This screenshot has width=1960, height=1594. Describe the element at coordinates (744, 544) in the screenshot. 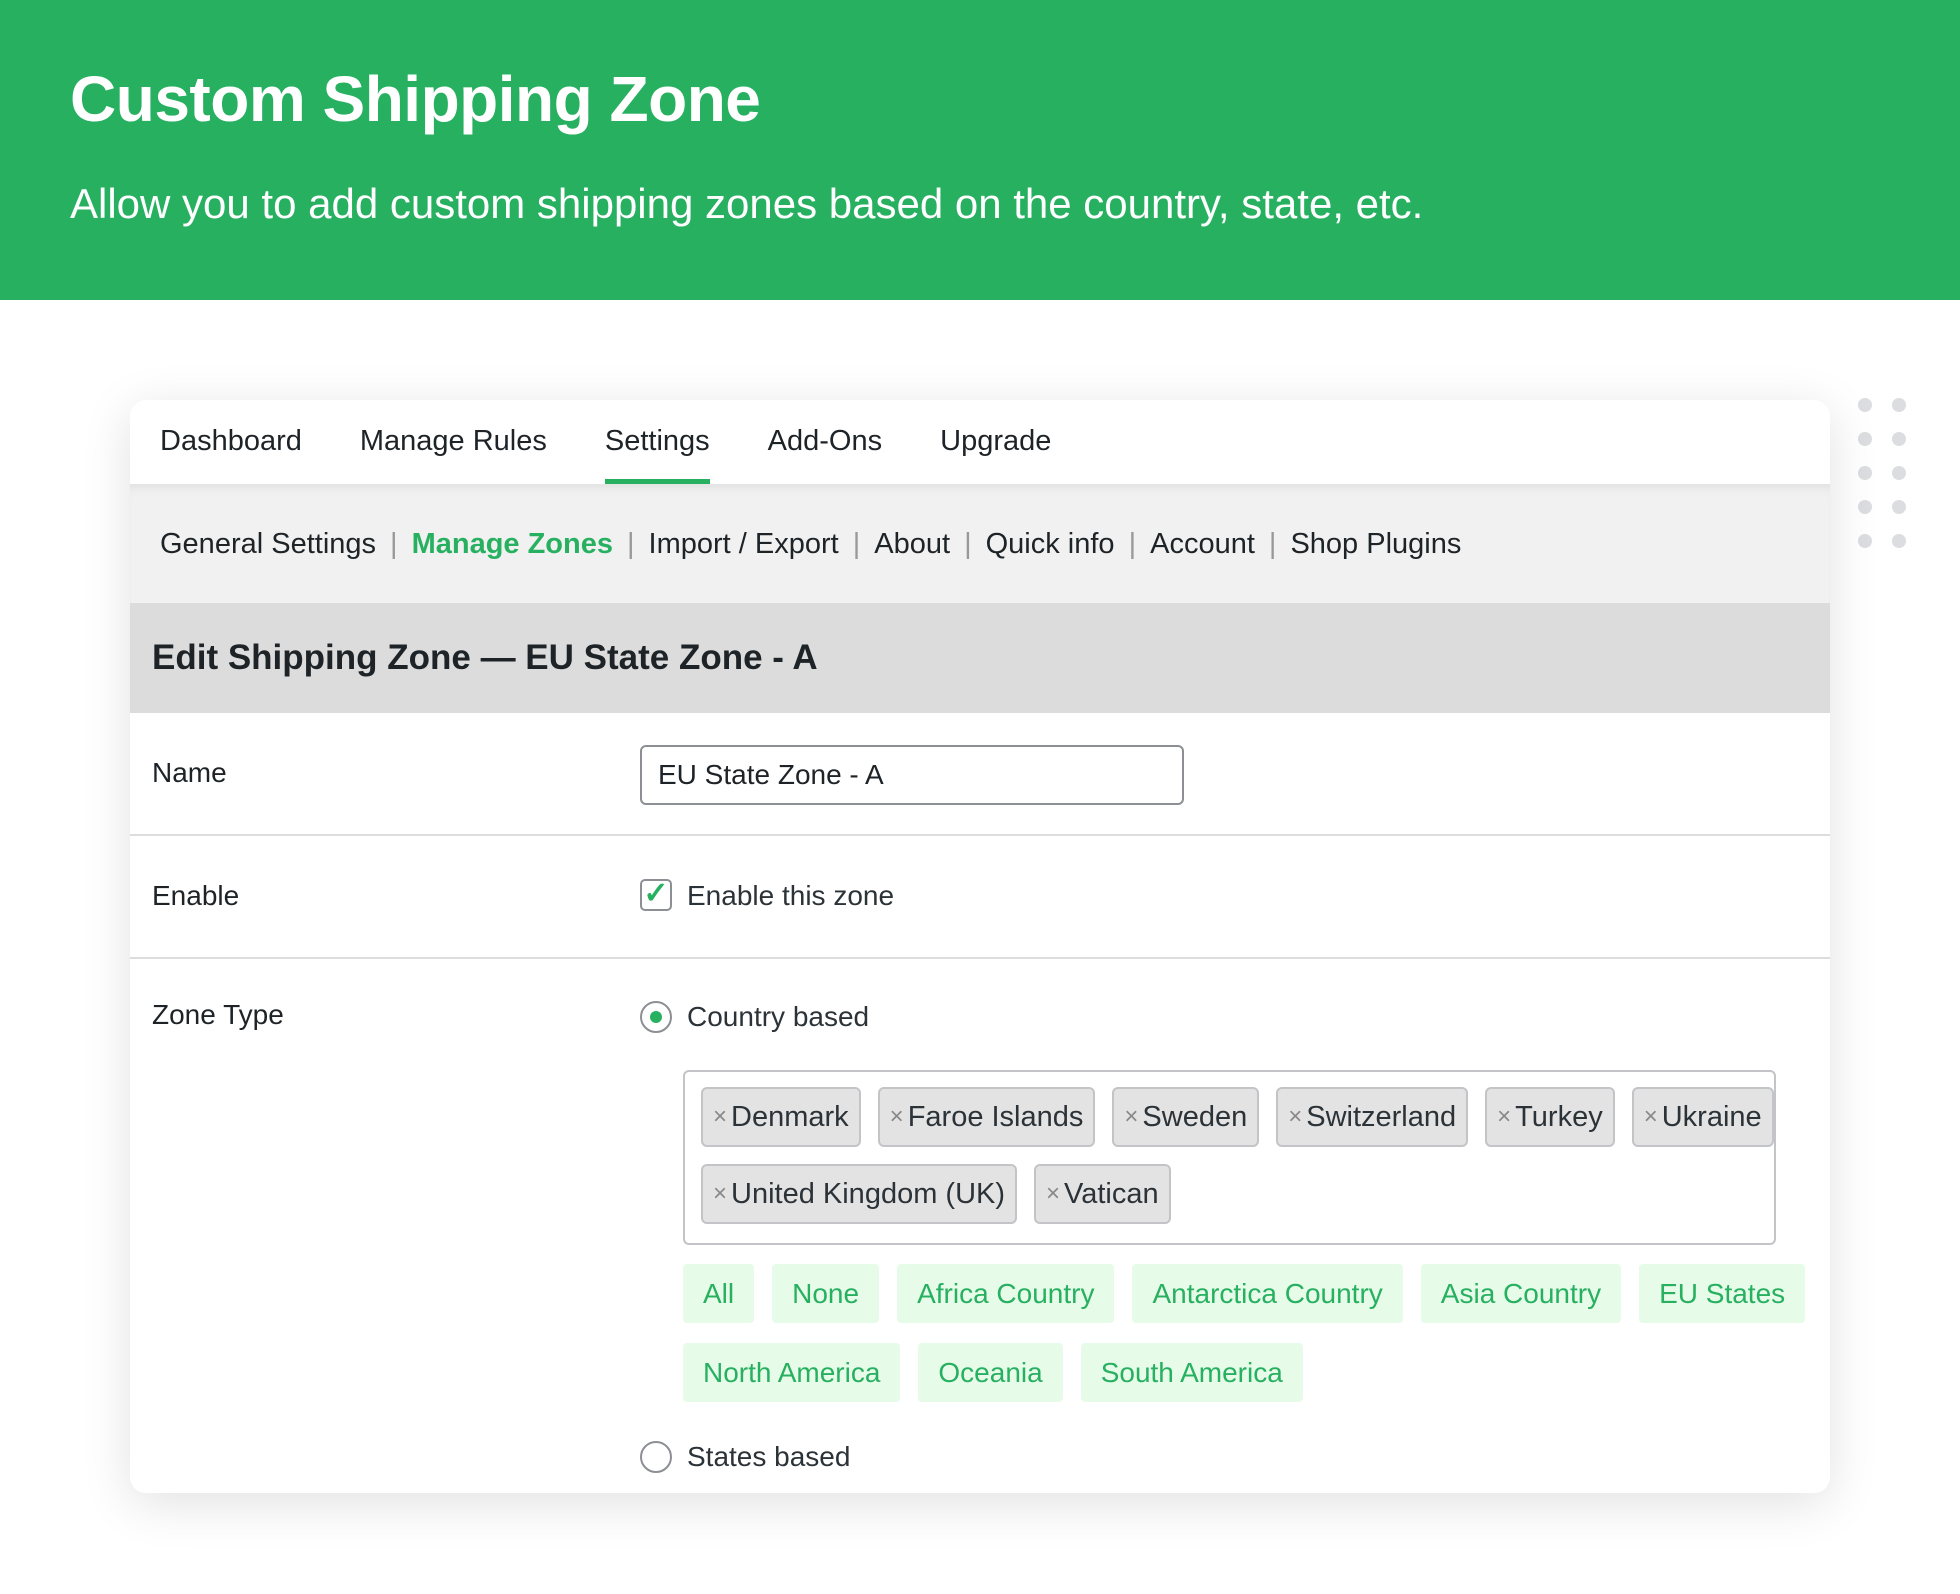

I see `subnav-import-export: Import / Export` at that location.